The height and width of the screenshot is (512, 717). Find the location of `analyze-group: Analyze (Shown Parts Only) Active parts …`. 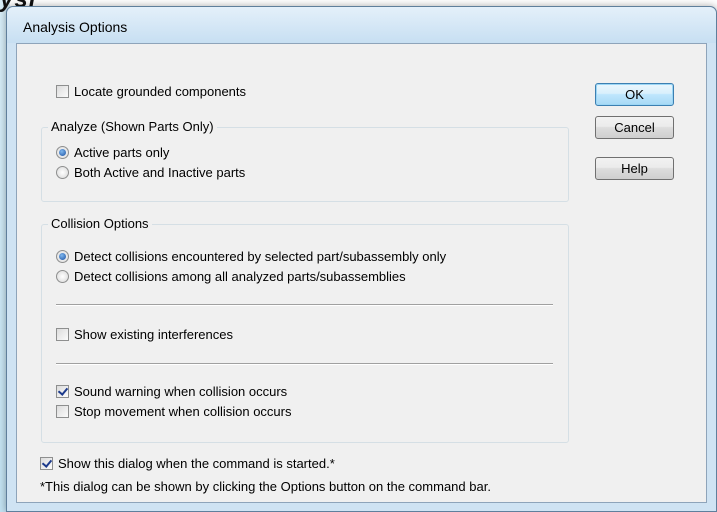

analyze-group: Analyze (Shown Parts Only) Active parts … is located at coordinates (305, 160).